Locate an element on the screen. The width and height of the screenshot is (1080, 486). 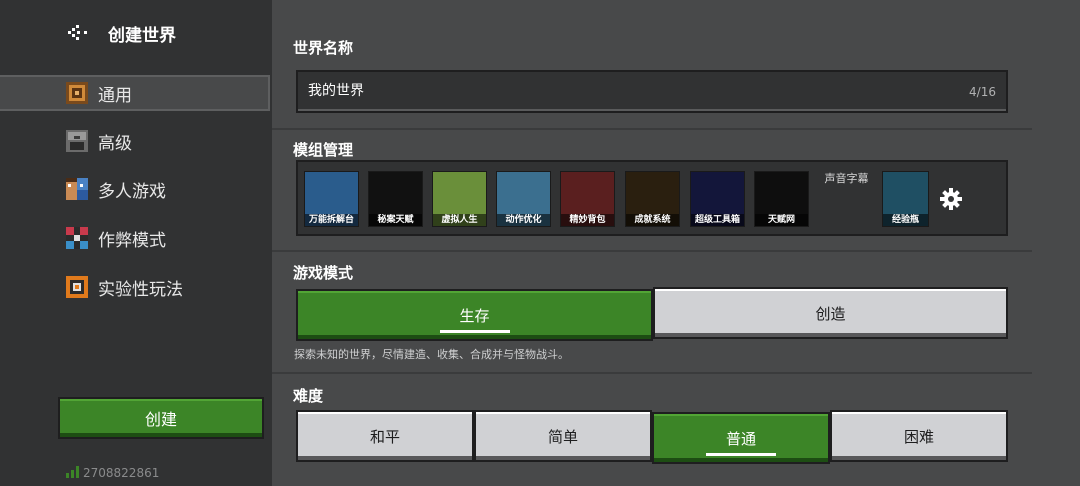
mods-title: 模组管理 is located at coordinates (323, 150).